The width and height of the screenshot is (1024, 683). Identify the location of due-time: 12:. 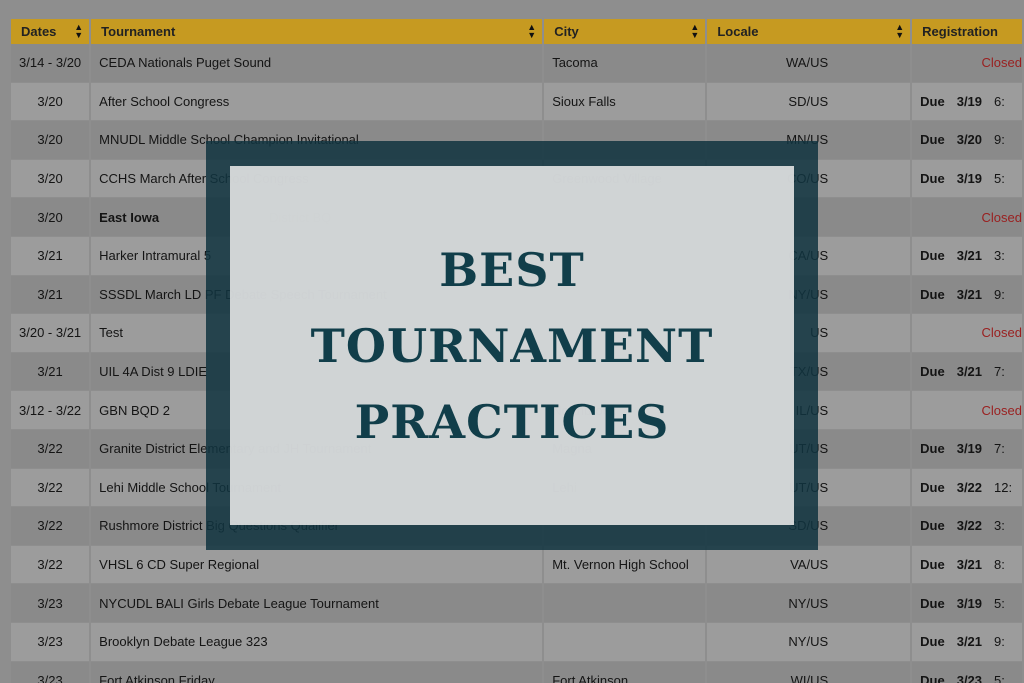
(1003, 487).